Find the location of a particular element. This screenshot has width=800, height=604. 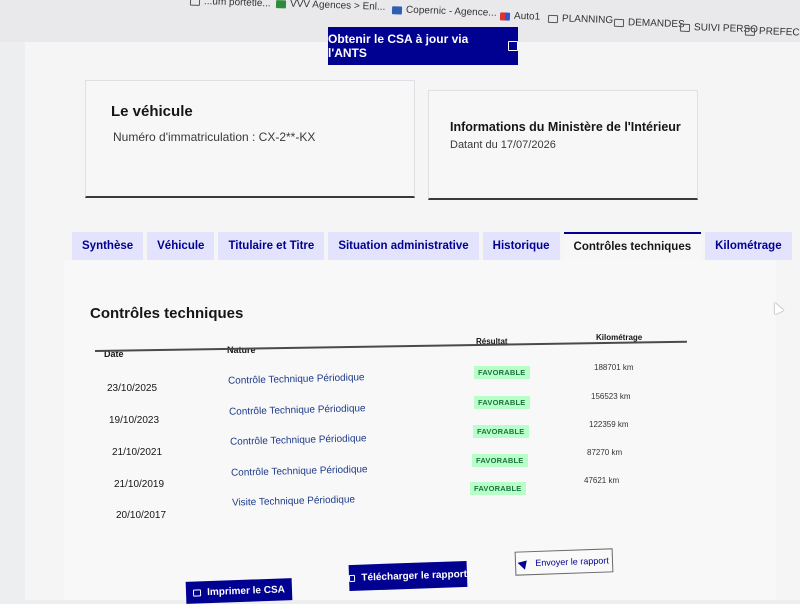

row-1-date: 23/10/2025 is located at coordinates (132, 388).